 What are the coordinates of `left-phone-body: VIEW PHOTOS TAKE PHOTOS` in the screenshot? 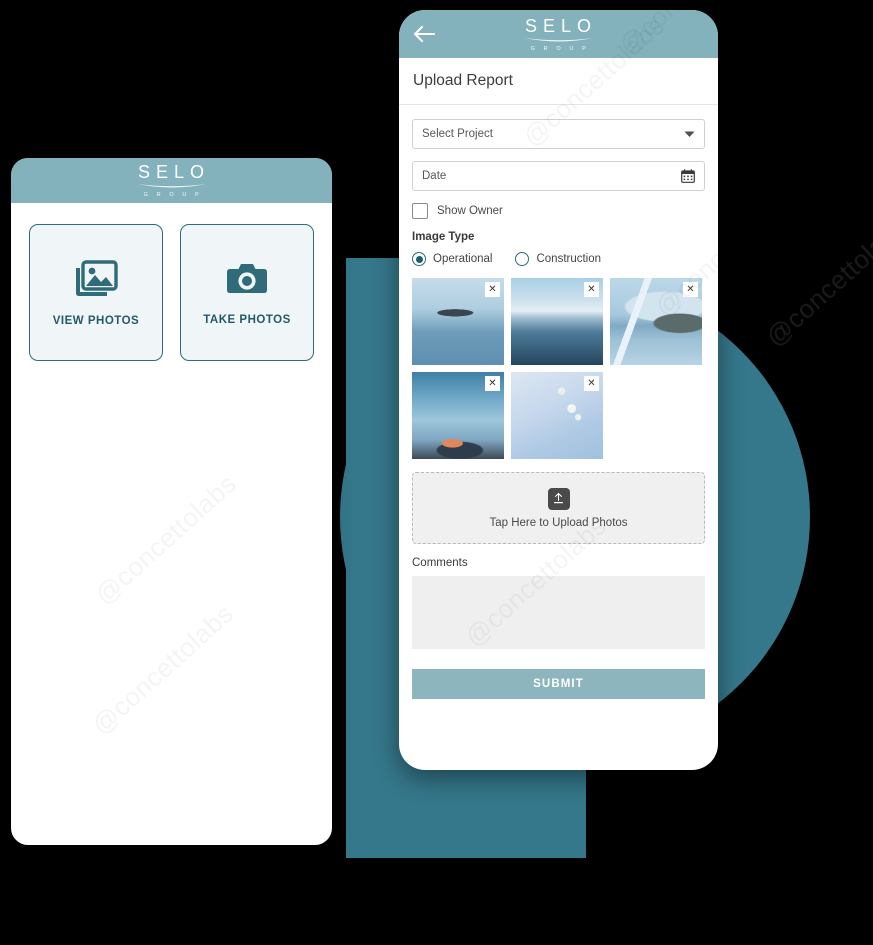 It's located at (171, 282).